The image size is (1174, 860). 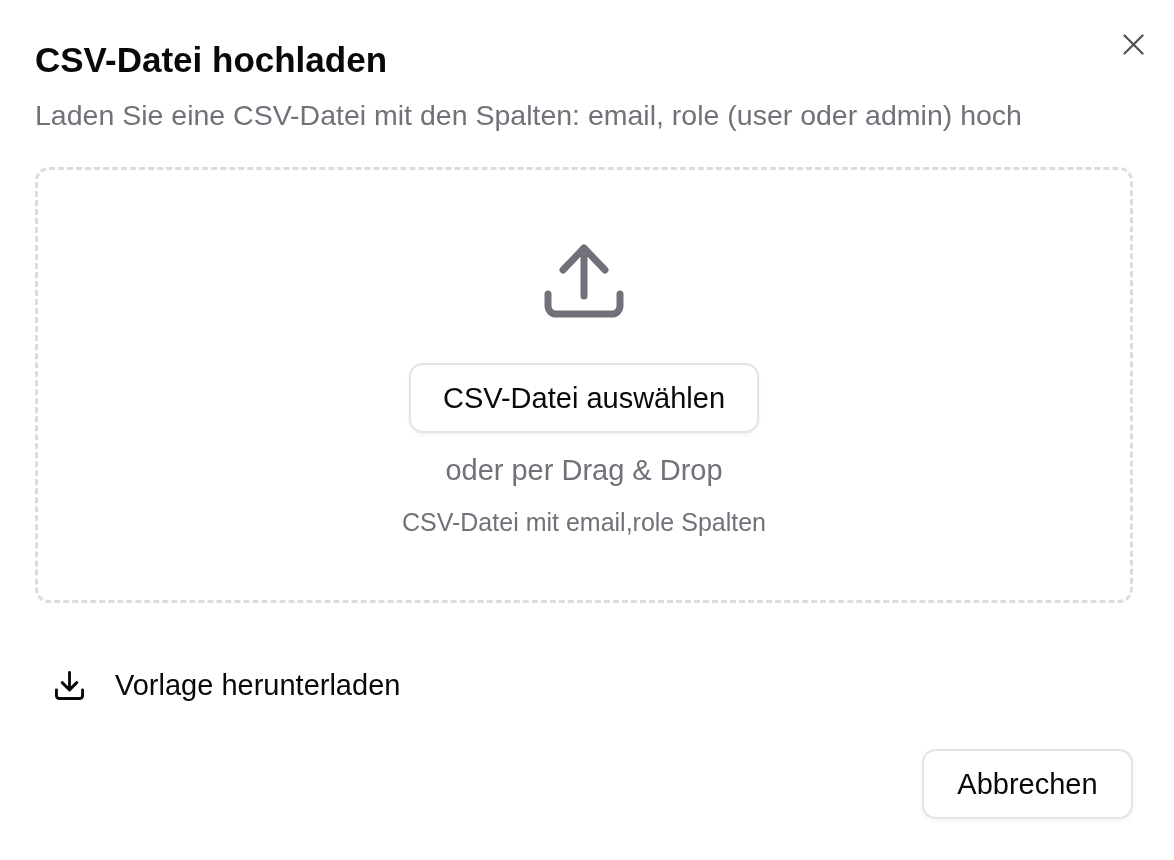 I want to click on cancel-button: Abbrechen, so click(x=1027, y=784).